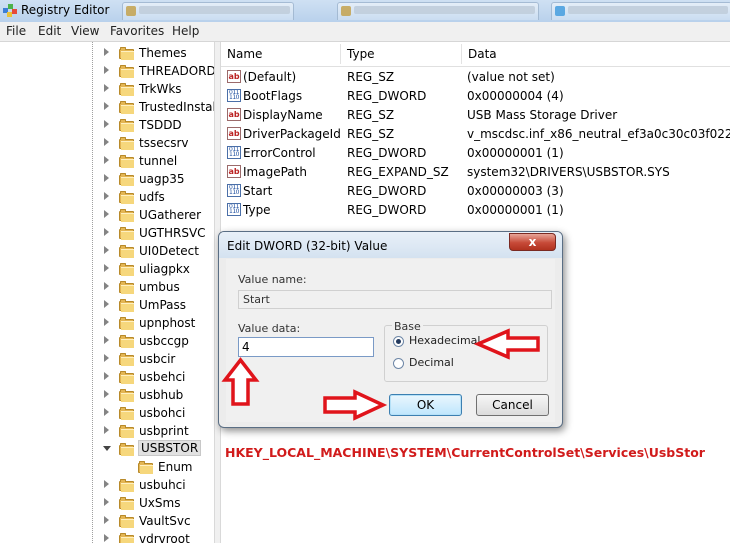 This screenshot has height=543, width=730. What do you see at coordinates (185, 31) in the screenshot?
I see `menu-help: Help` at bounding box center [185, 31].